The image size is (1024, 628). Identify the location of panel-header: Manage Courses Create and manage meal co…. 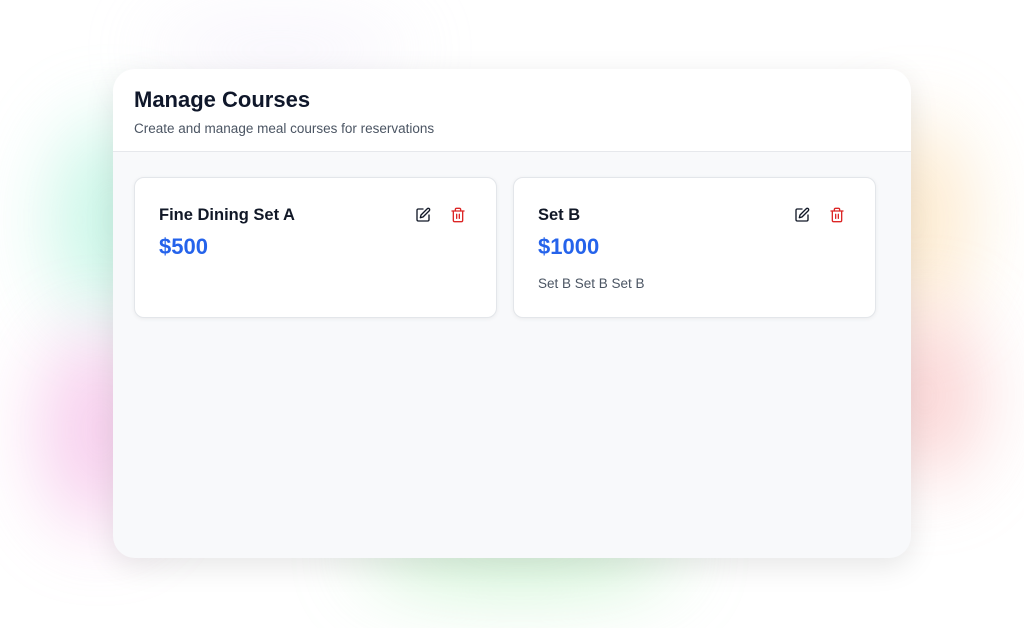
(512, 110).